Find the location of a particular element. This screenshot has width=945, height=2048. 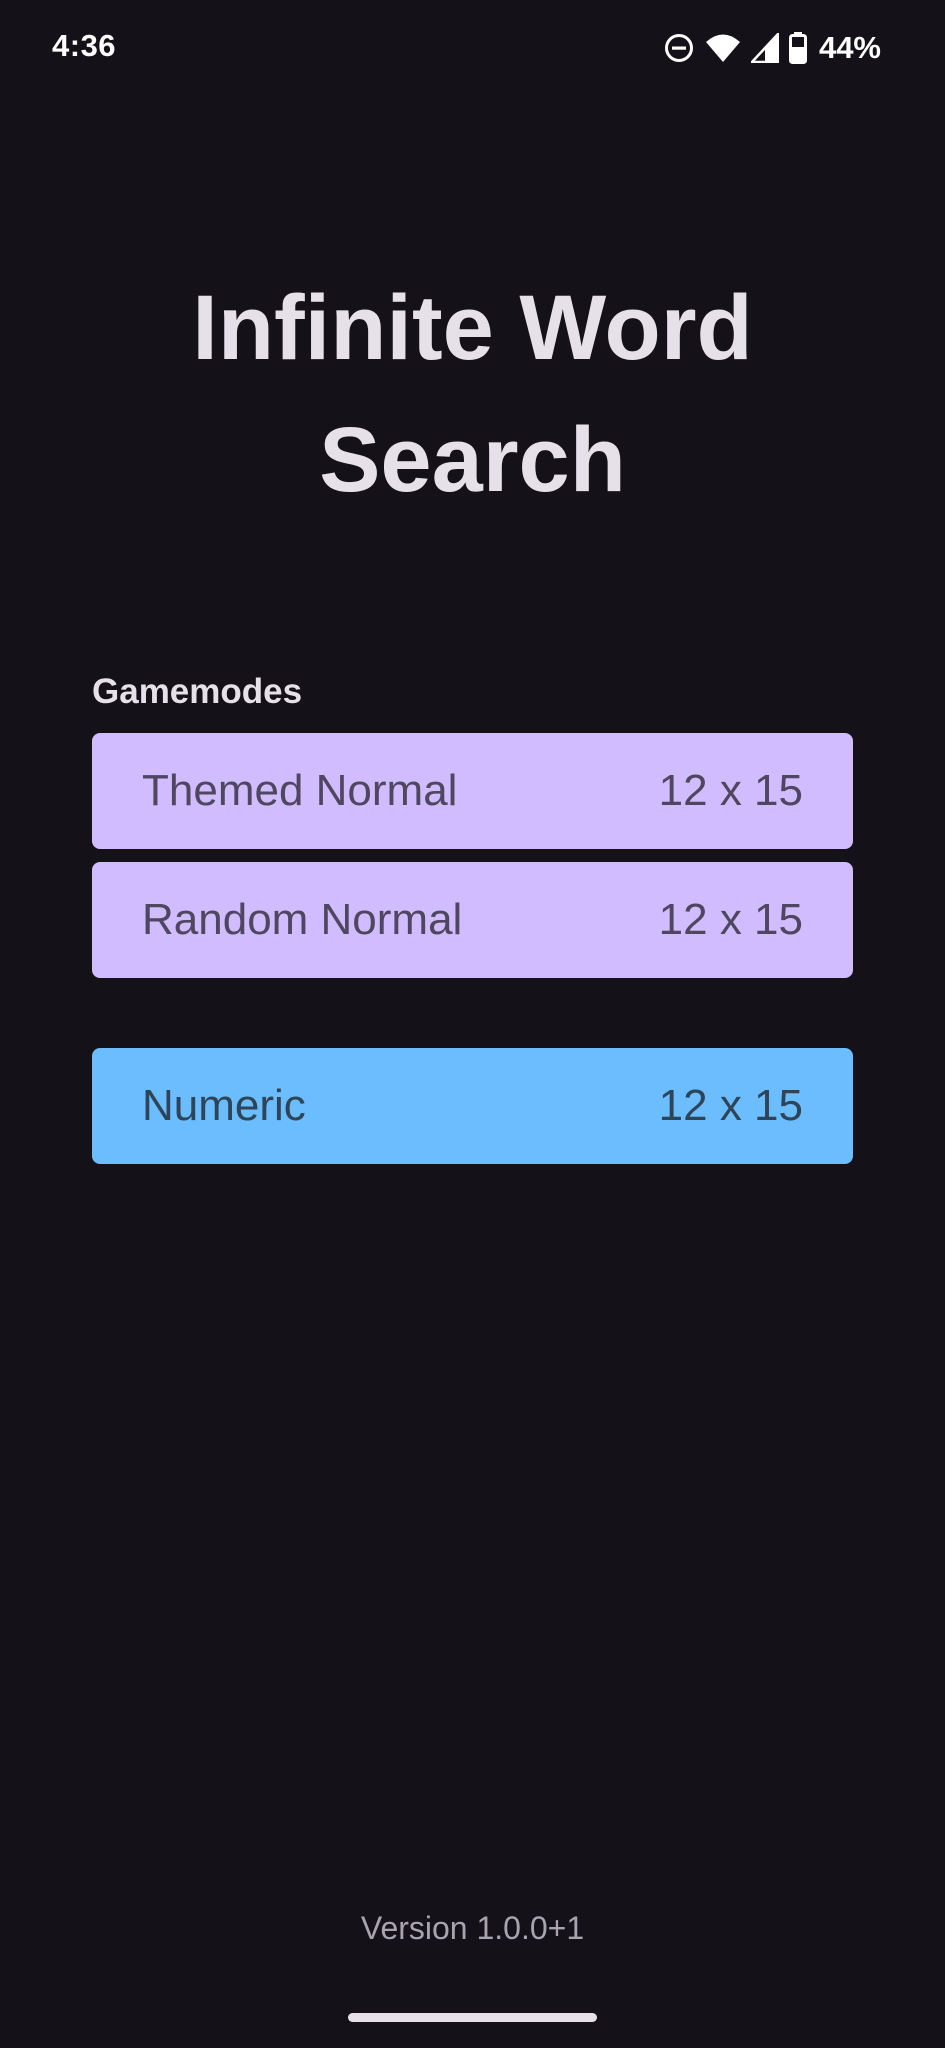

status-time: 4:36 is located at coordinates (84, 45).